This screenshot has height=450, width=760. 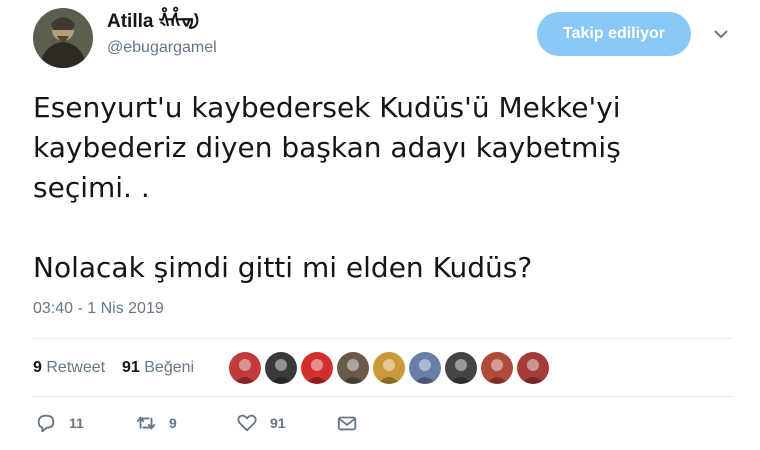 What do you see at coordinates (383, 37) in the screenshot?
I see `tweet-header: Atilla ᢤᢥᢦᢧ @ebugargamel Takip ediliyor` at bounding box center [383, 37].